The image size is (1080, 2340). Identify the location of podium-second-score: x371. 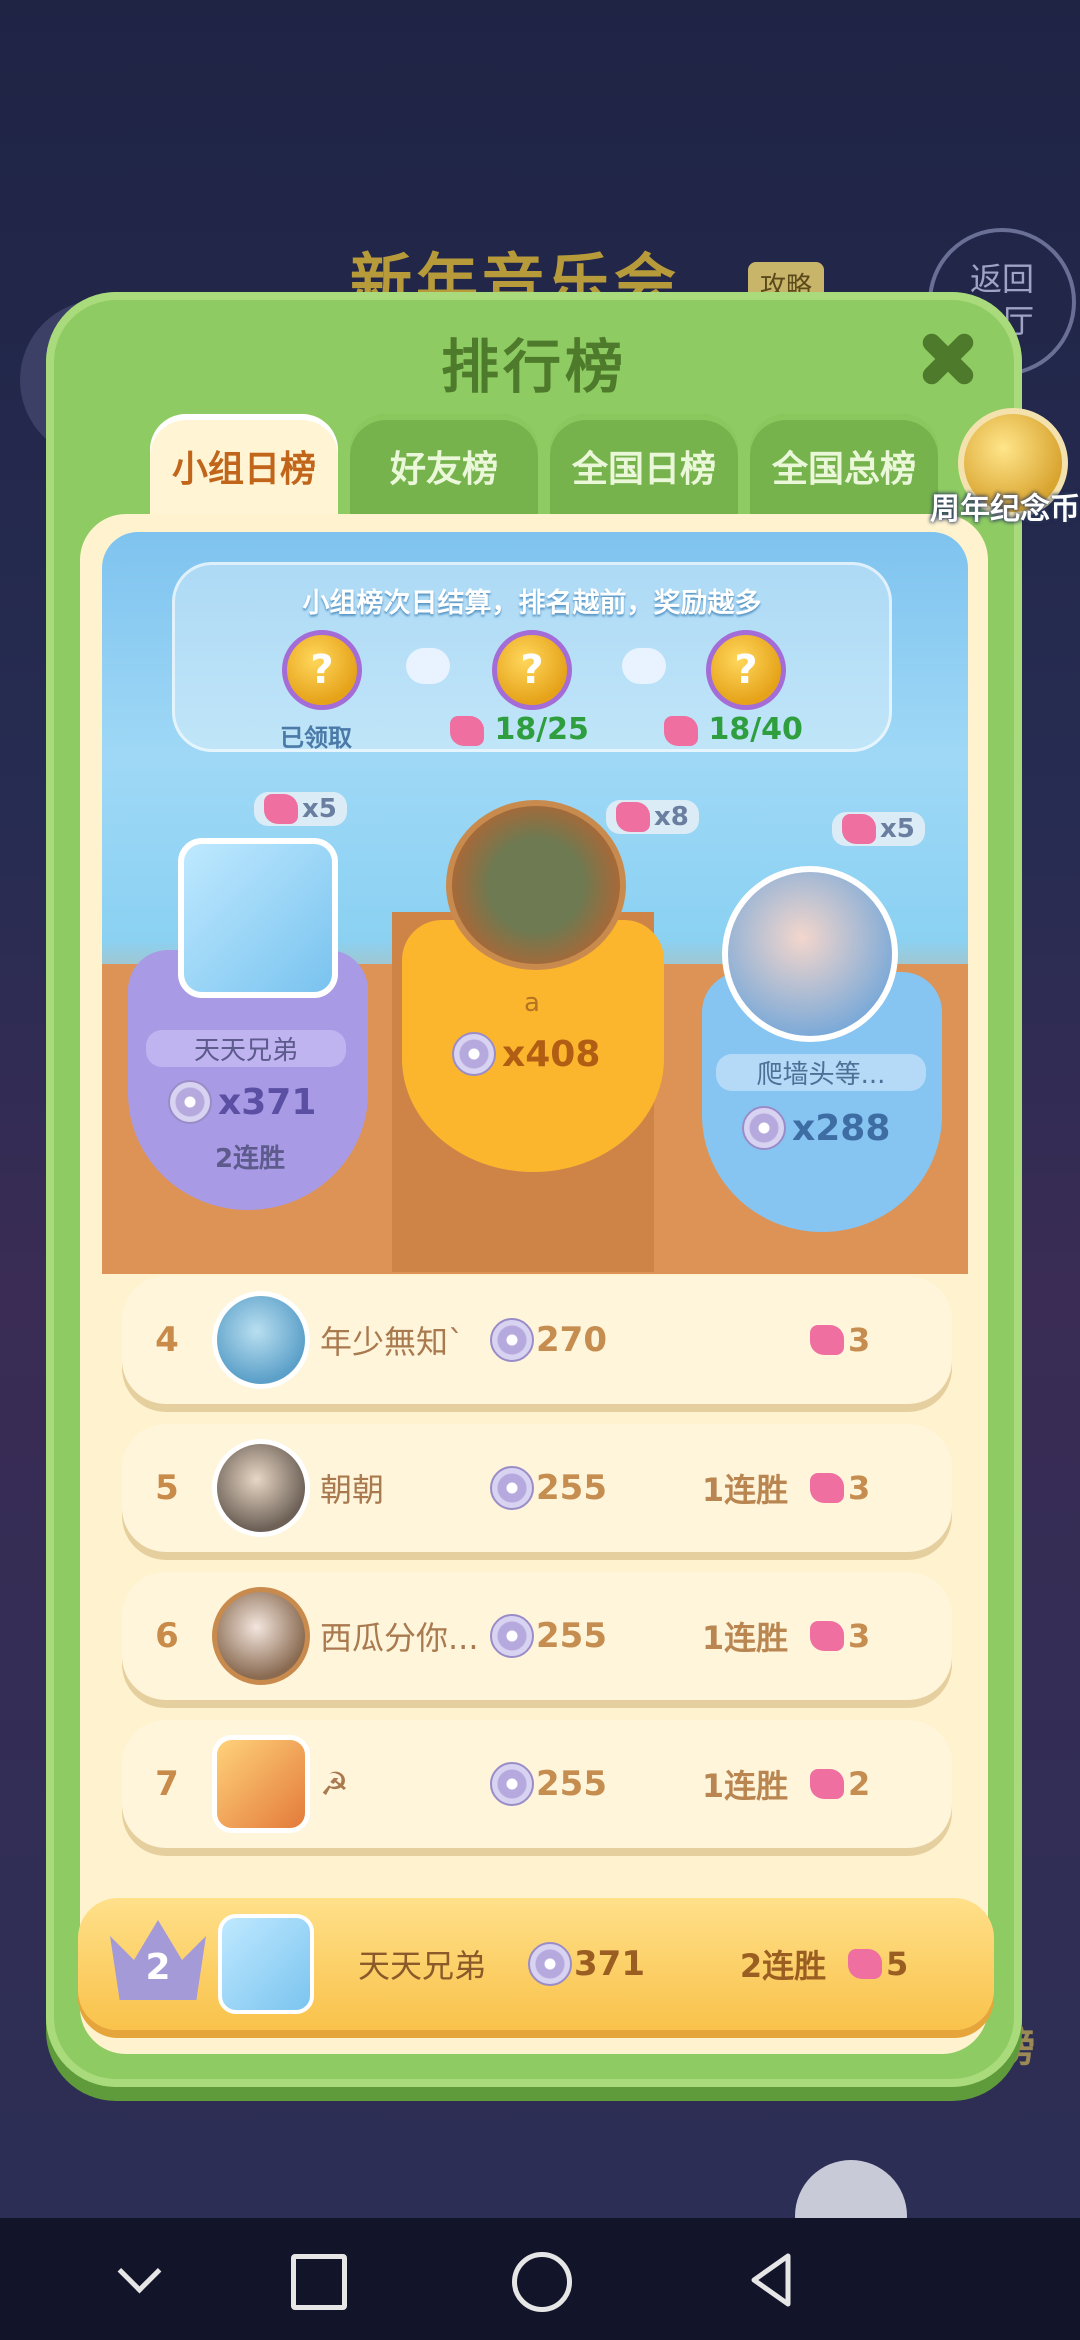
(242, 1102).